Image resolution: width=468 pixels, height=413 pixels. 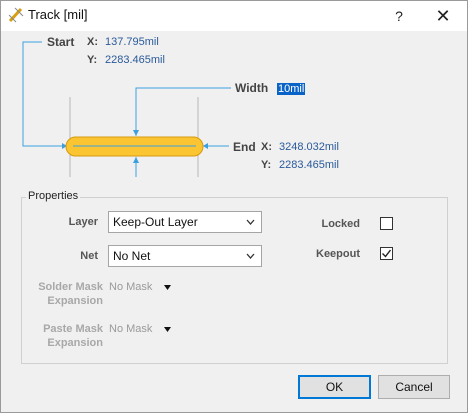 What do you see at coordinates (132, 42) in the screenshot?
I see `start-x-value: 137.795mil` at bounding box center [132, 42].